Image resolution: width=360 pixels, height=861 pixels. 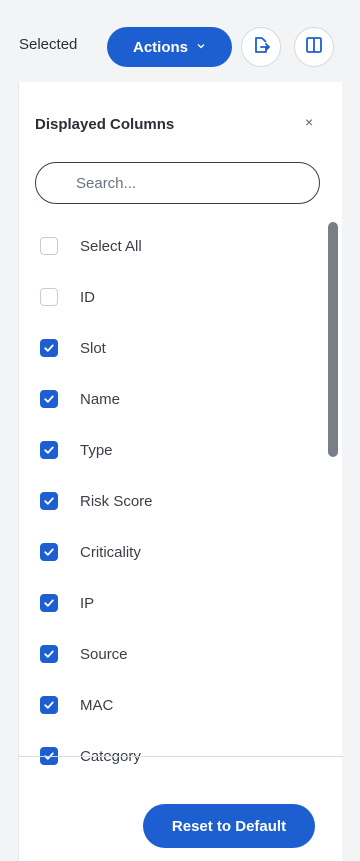 I want to click on column-risk-score-label: Risk Score, so click(x=116, y=501).